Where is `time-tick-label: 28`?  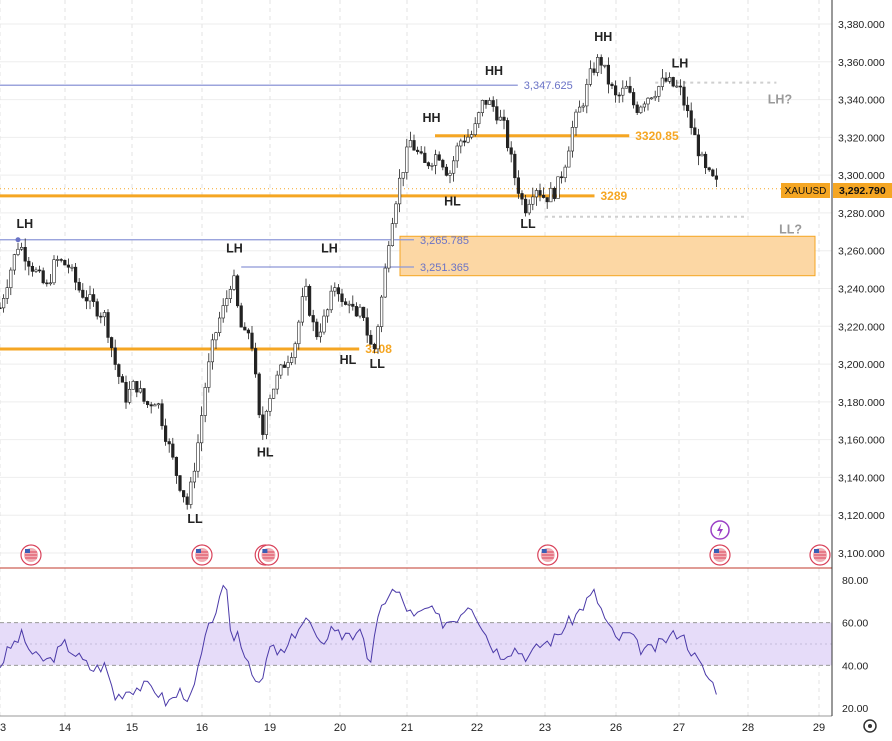 time-tick-label: 28 is located at coordinates (748, 728).